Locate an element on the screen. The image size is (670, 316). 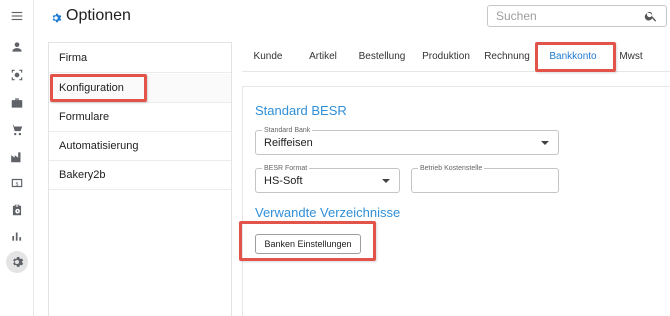
section-title-standard-besr: Standard BESR is located at coordinates (301, 110).